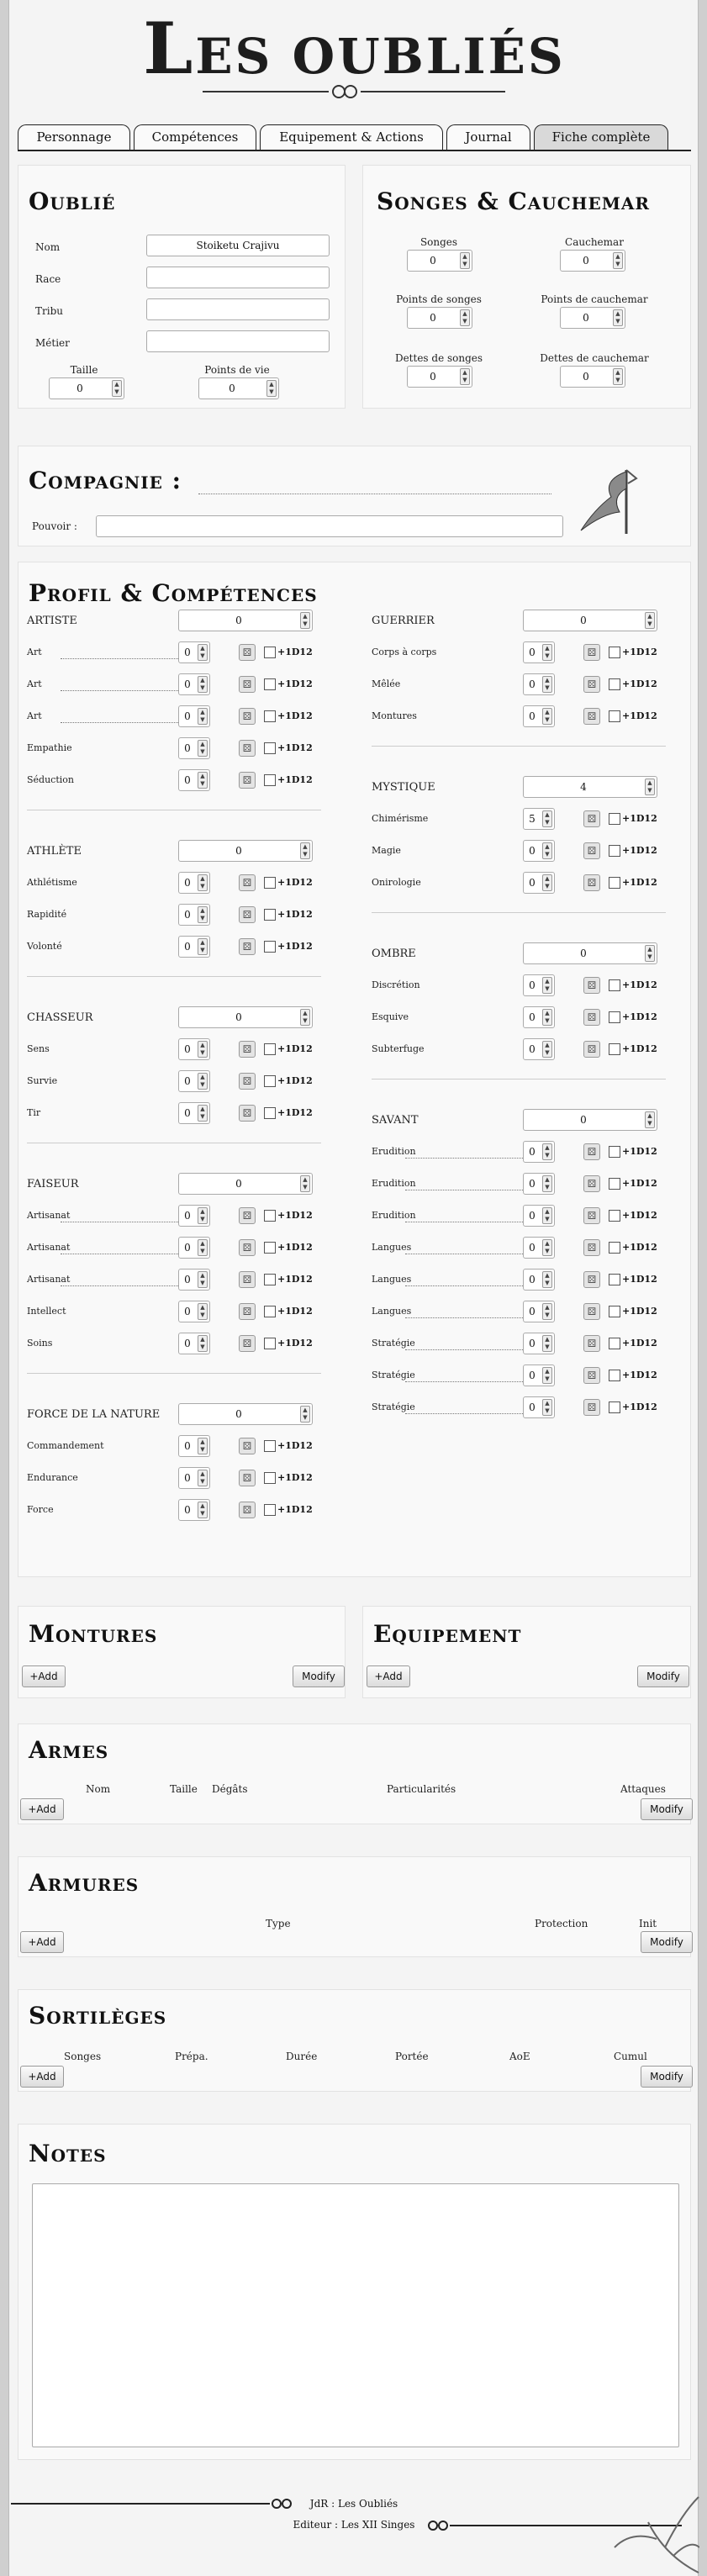 The image size is (707, 2576). I want to click on notes-textarea, so click(356, 2315).